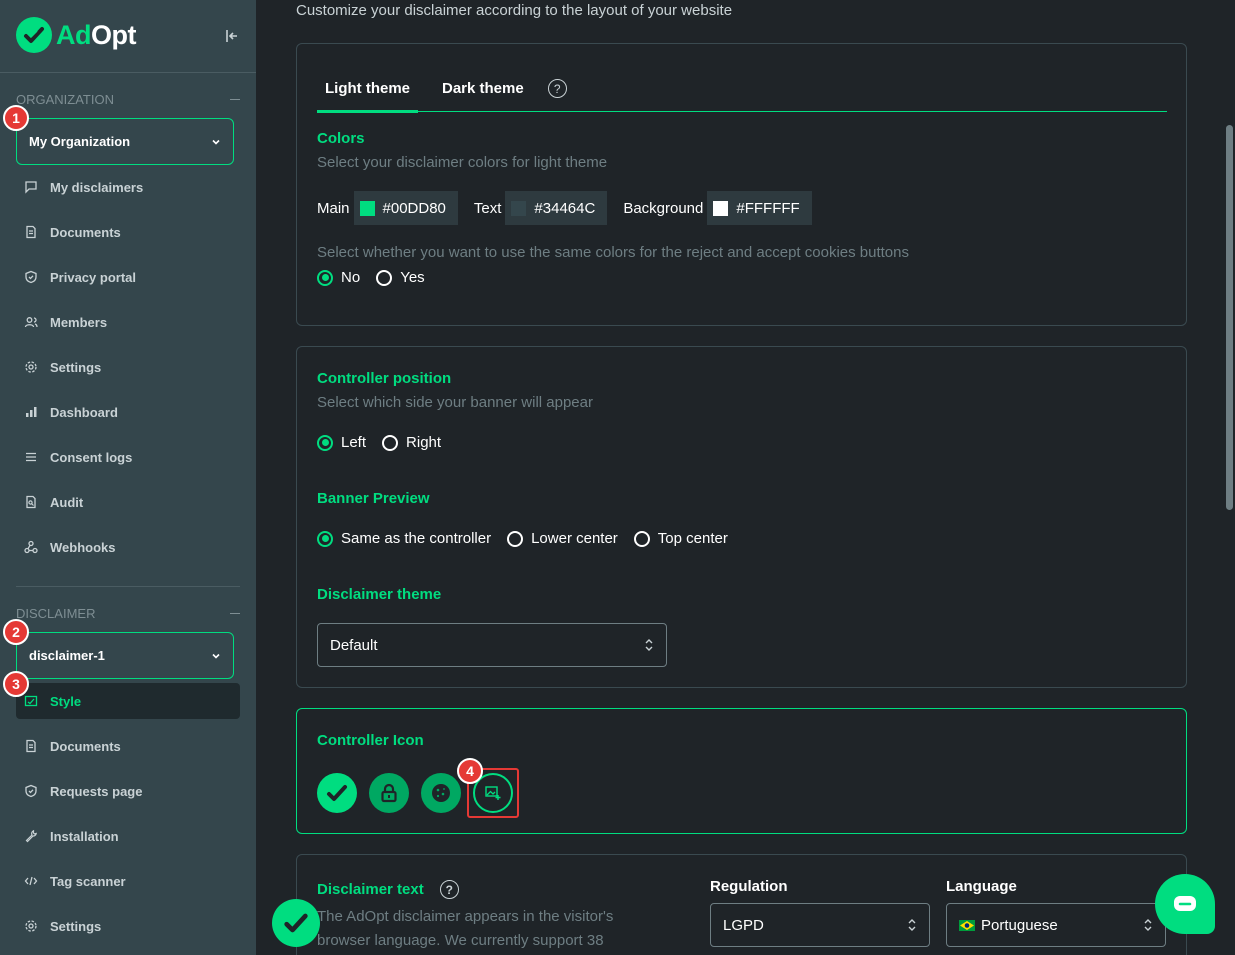  Describe the element at coordinates (16, 118) in the screenshot. I see `annotation-badge-1: 1` at that location.